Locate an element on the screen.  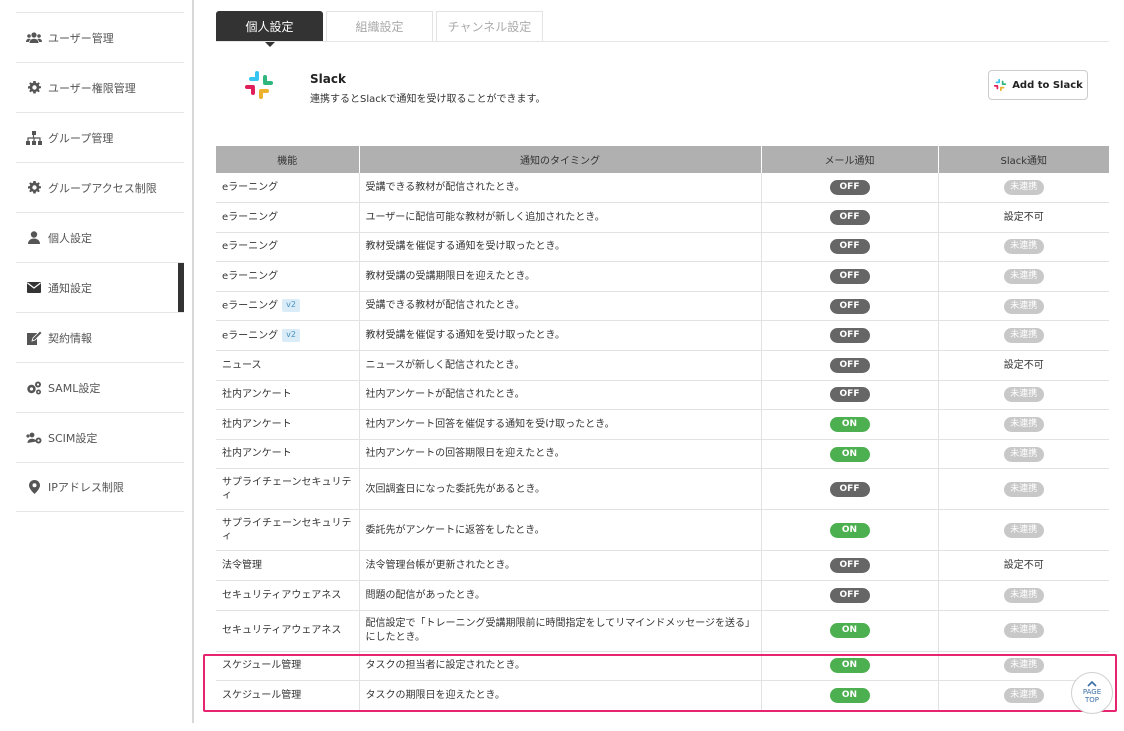
sidebar-item-notifications: 通知設定 is located at coordinates (100, 287).